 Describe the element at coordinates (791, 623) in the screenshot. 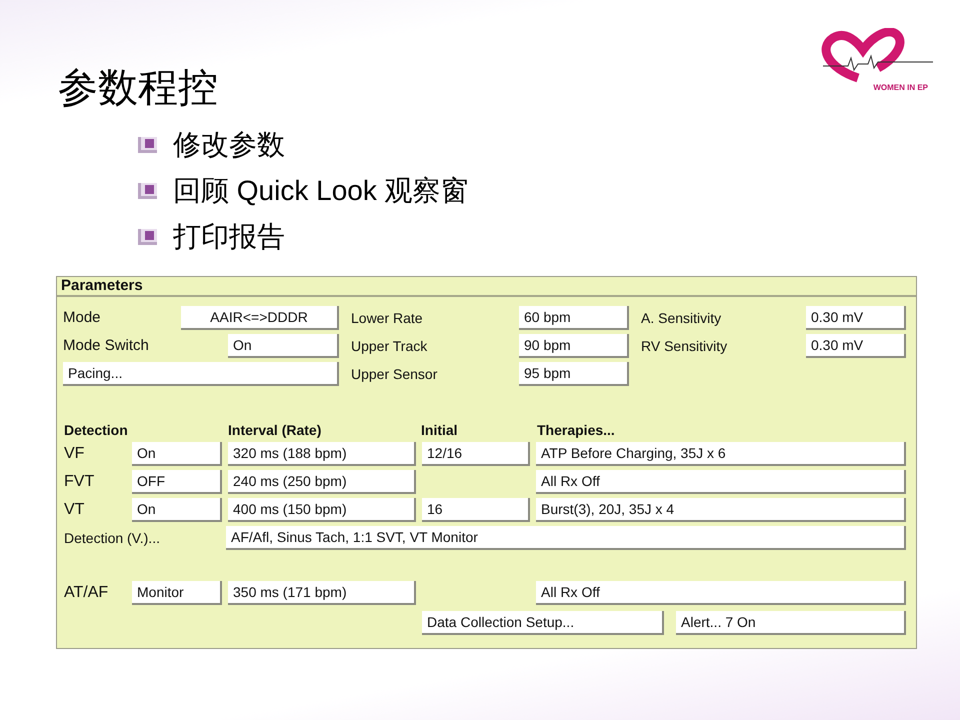

I see `alert-button: Alert... 7 On` at that location.